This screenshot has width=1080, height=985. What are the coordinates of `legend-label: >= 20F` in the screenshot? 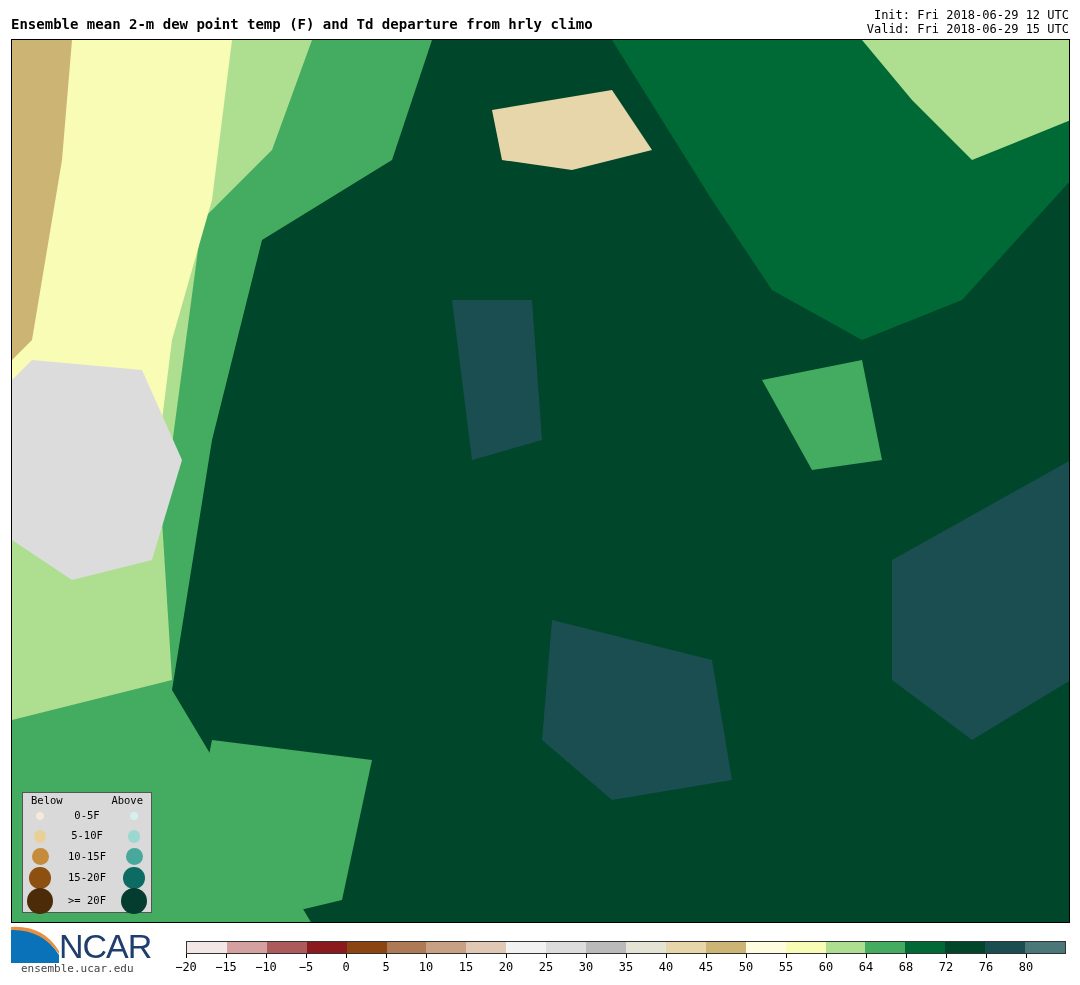 It's located at (87, 900).